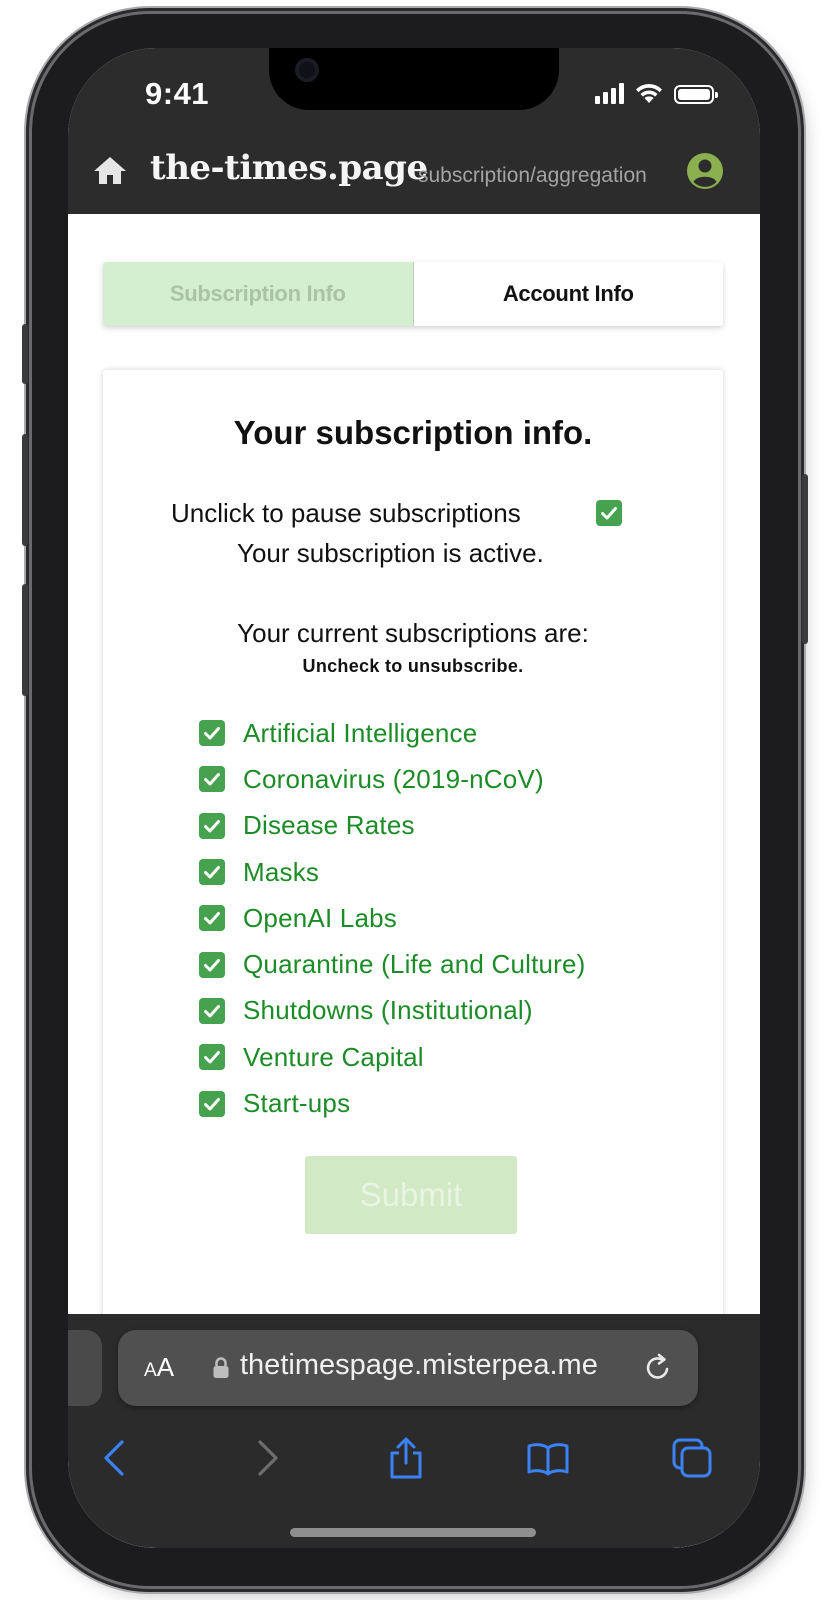  I want to click on topic-label: Artificial Intelligence, so click(360, 732).